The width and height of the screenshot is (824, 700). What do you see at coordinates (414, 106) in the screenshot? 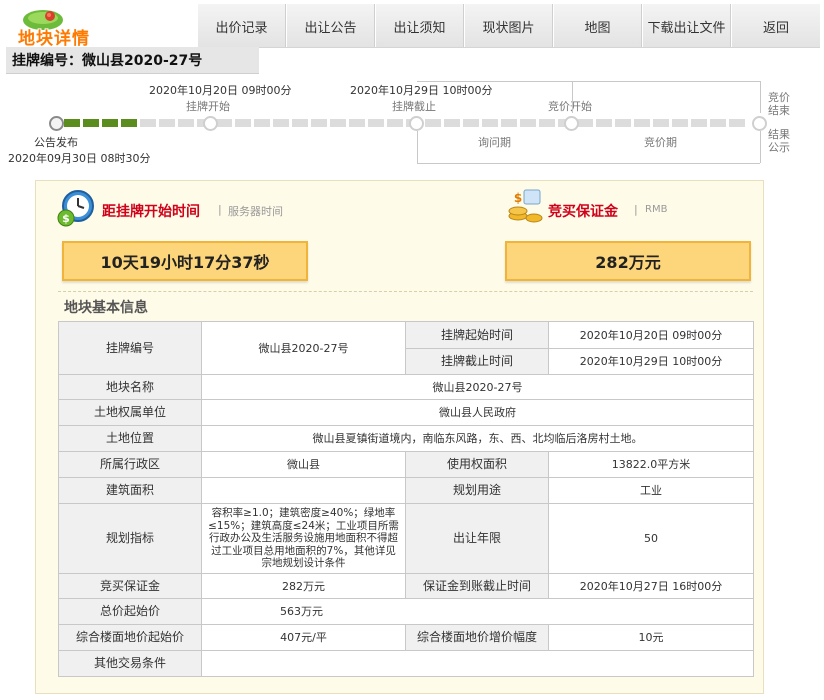
I see `listing-end-label: 挂牌截止` at bounding box center [414, 106].